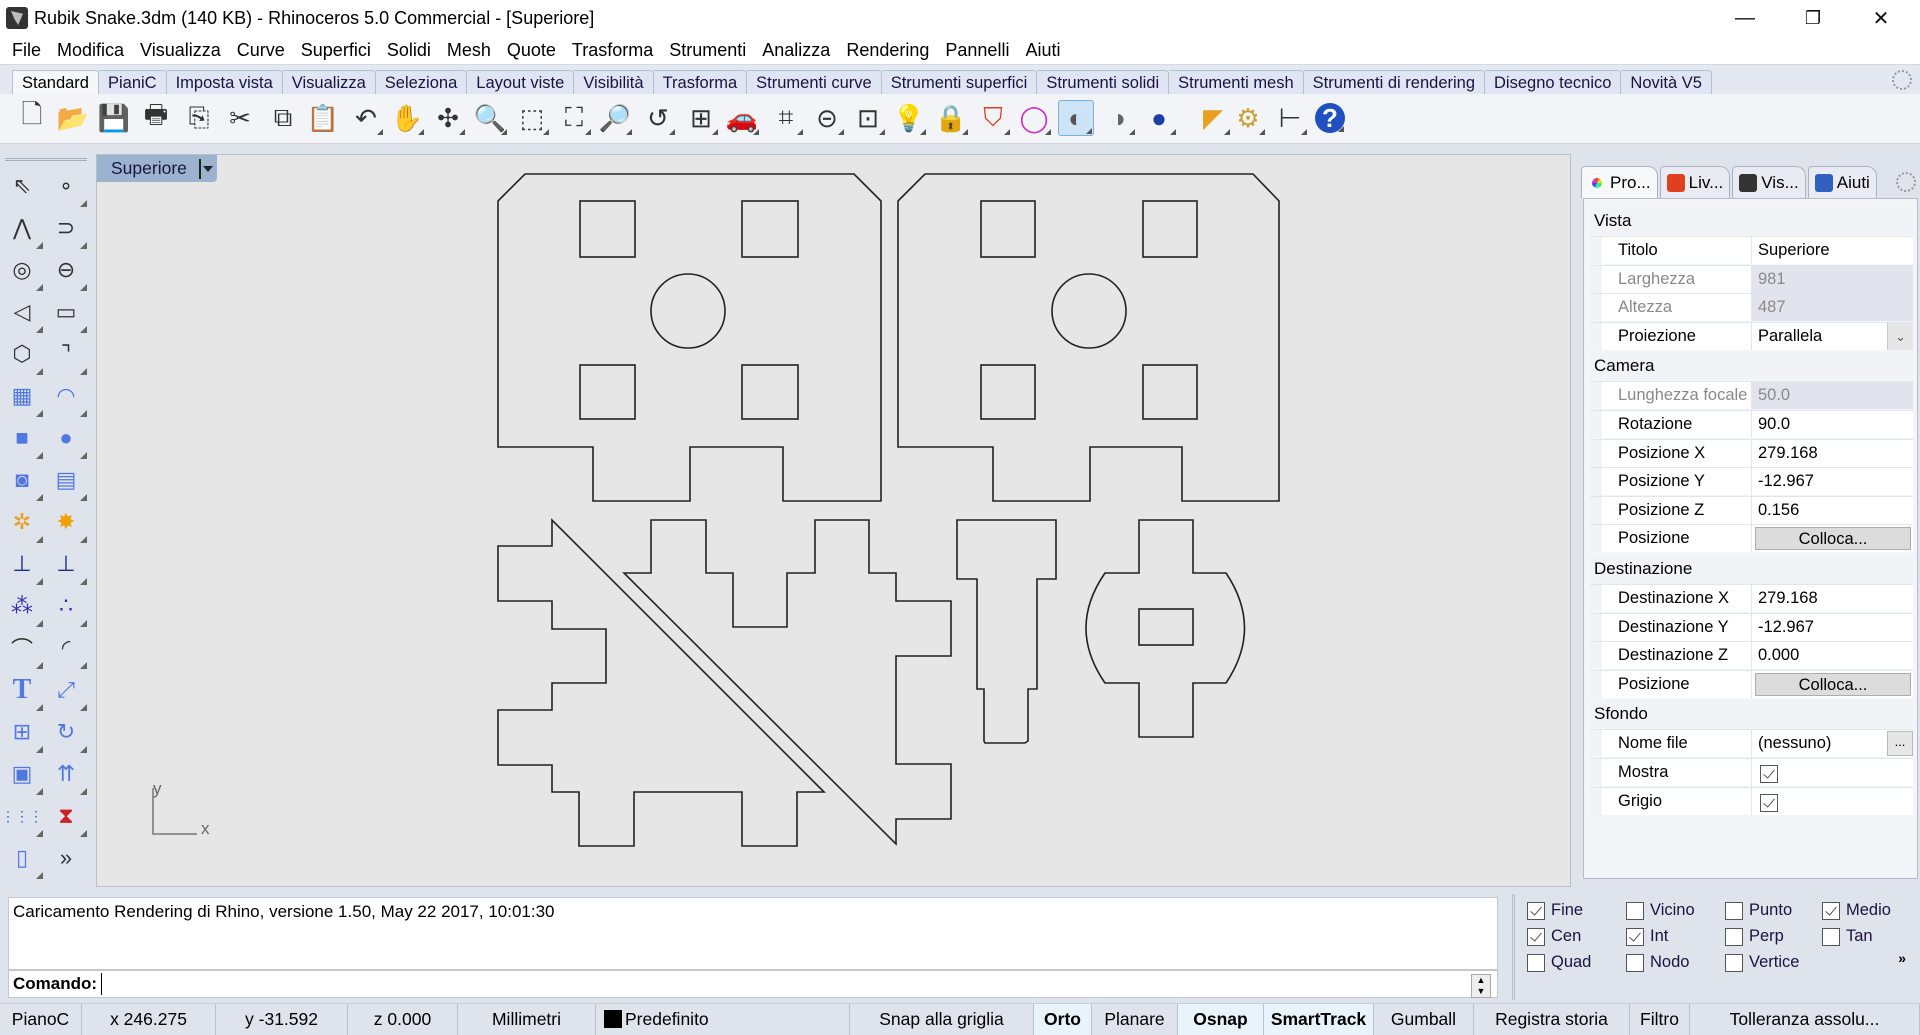  Describe the element at coordinates (1906, 182) in the screenshot. I see `panel-settings-gear-icon` at that location.